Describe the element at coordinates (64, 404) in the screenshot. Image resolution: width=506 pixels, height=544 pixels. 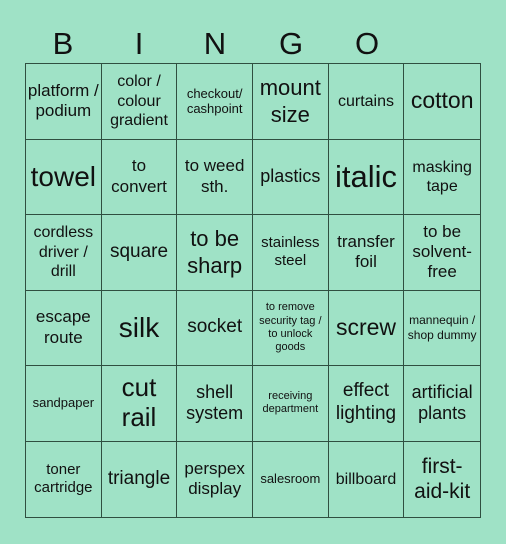
I see `bingo-cell: sandpaper` at that location.